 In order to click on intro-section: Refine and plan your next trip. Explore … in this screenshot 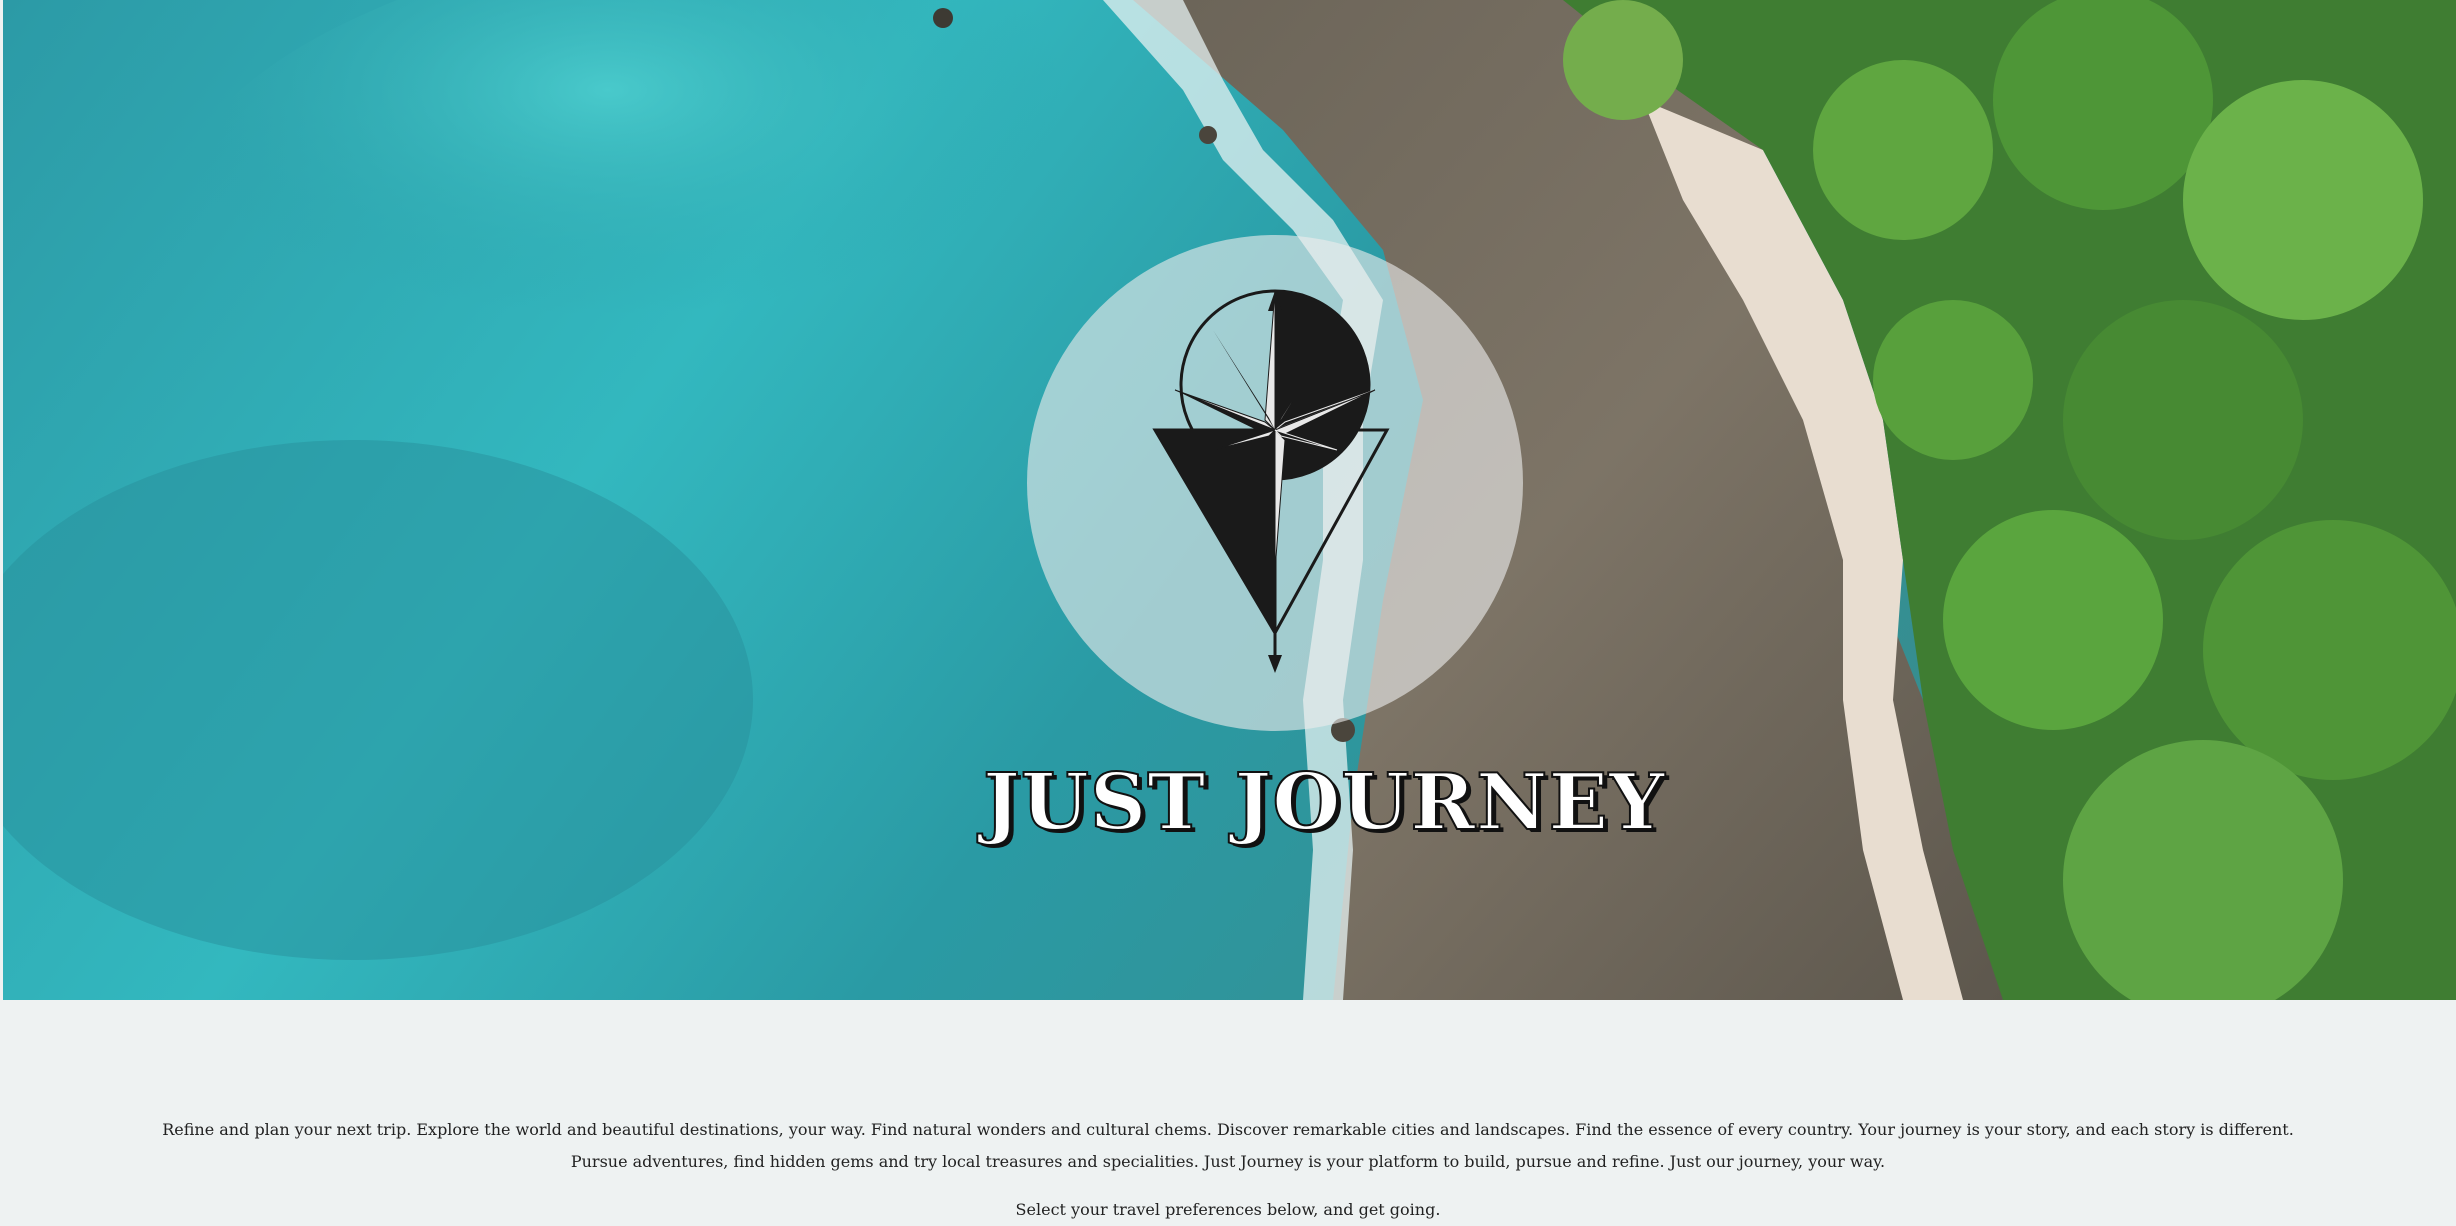, I will do `click(1228, 1170)`.